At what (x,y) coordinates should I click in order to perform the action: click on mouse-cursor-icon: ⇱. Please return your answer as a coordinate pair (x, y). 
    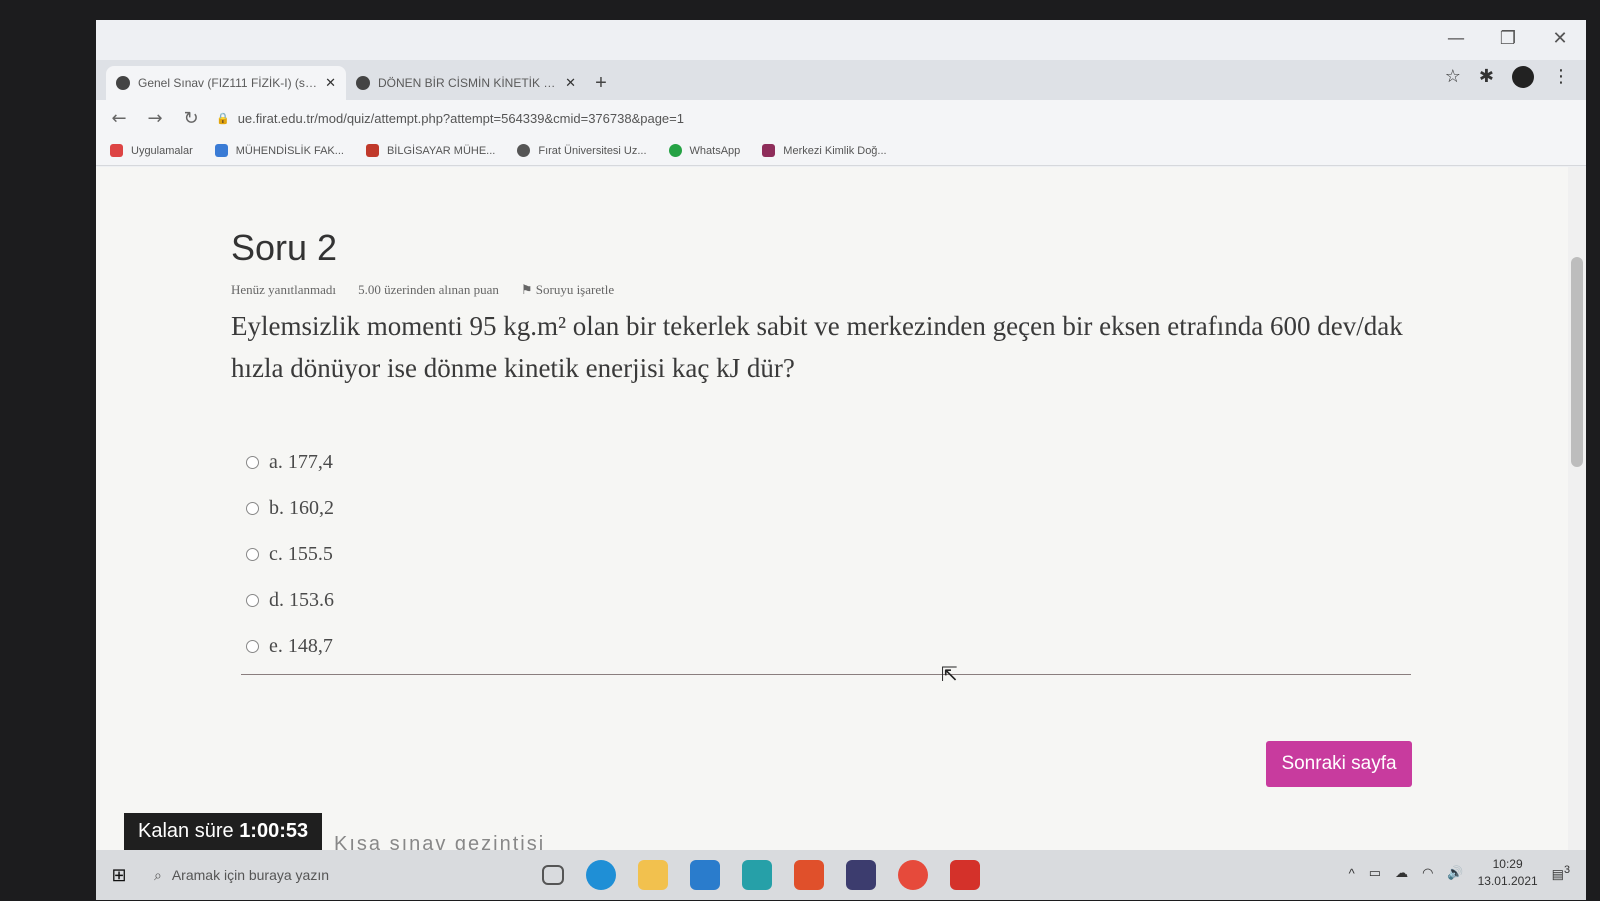
    Looking at the image, I should click on (949, 674).